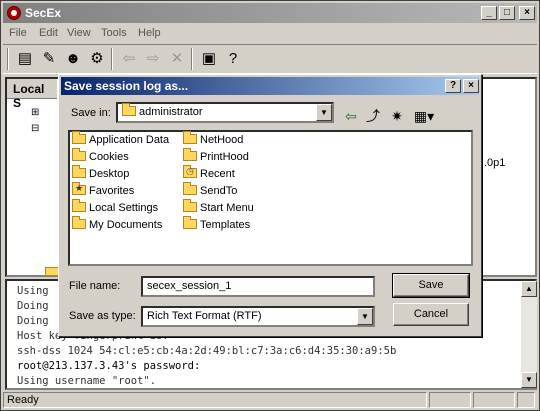 The image size is (540, 411). What do you see at coordinates (79, 33) in the screenshot?
I see `menu-view: View` at bounding box center [79, 33].